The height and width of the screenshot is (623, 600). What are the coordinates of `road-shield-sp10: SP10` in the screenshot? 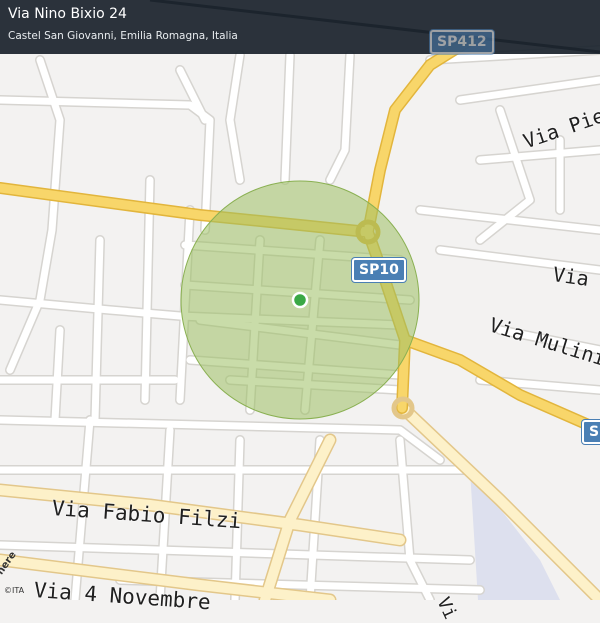 It's located at (379, 270).